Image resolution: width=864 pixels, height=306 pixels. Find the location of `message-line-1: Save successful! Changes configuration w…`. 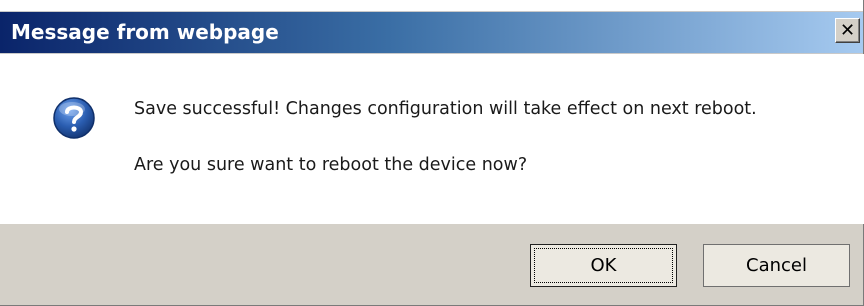

message-line-1: Save successful! Changes configuration w… is located at coordinates (445, 109).